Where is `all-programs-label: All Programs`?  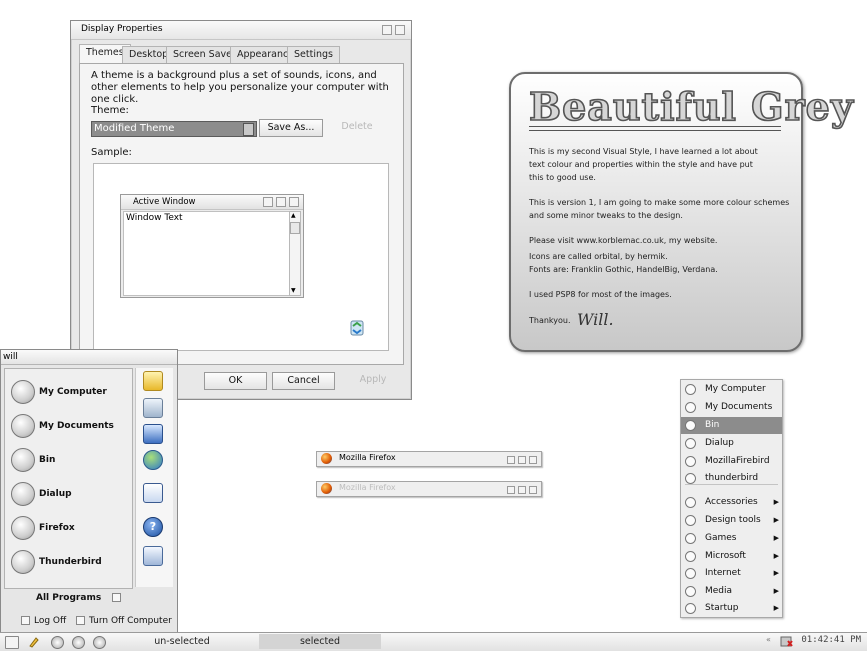 all-programs-label: All Programs is located at coordinates (69, 598).